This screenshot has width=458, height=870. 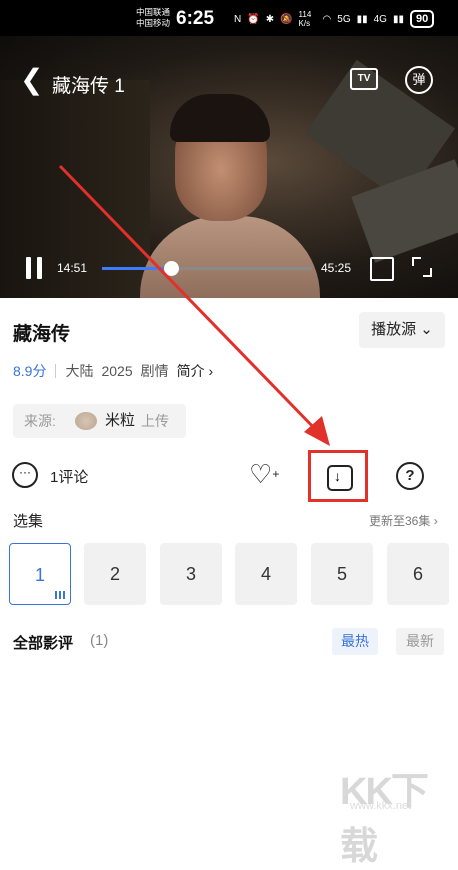 What do you see at coordinates (342, 574) in the screenshot?
I see `episode-button: 5` at bounding box center [342, 574].